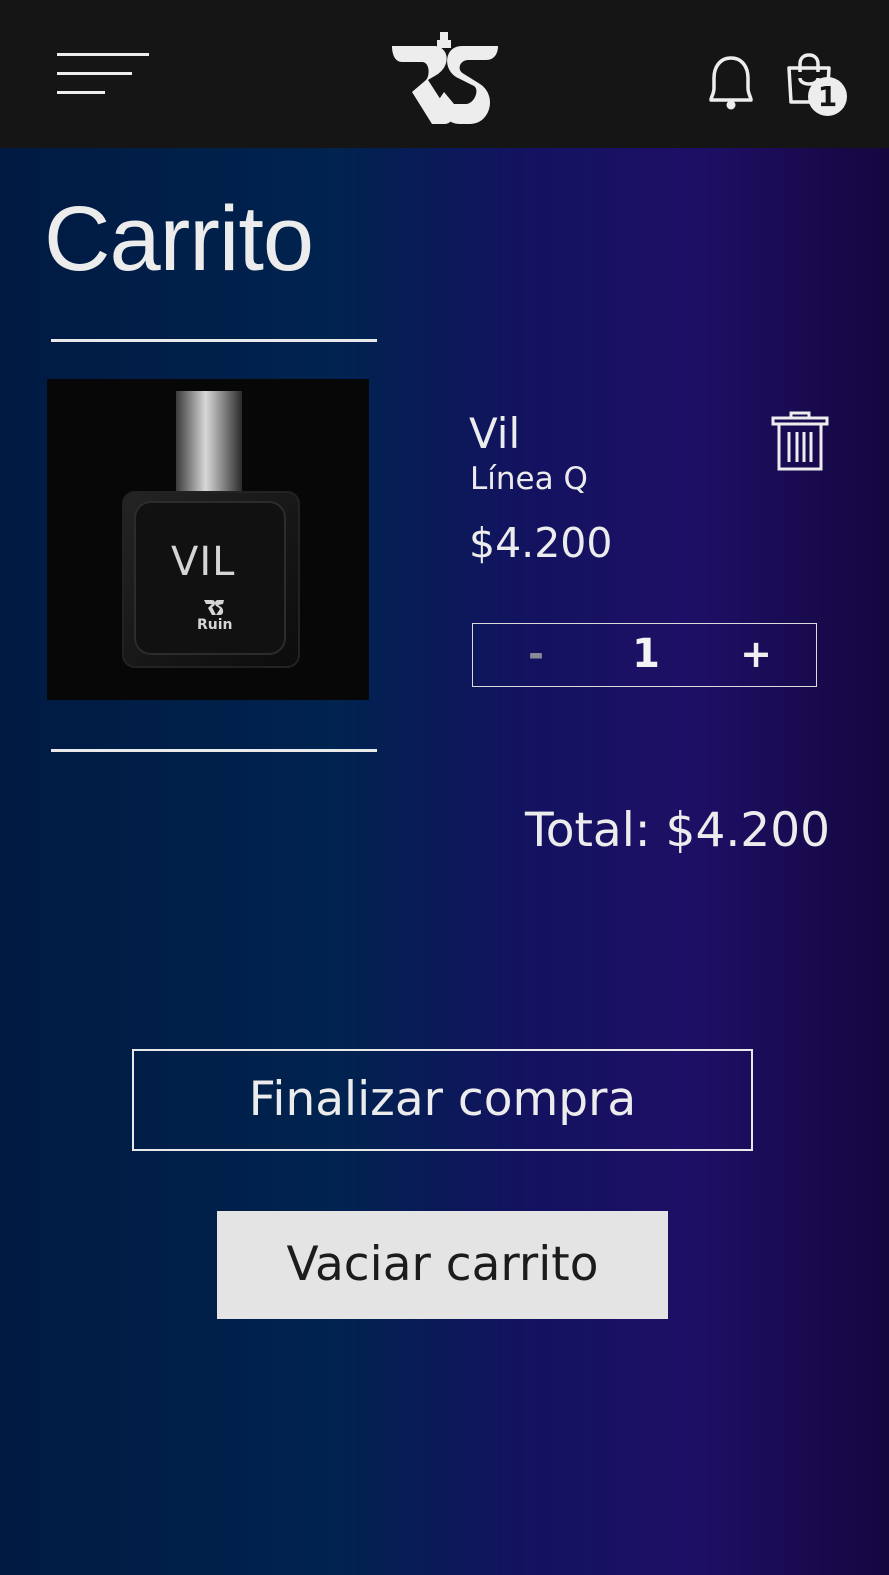  Describe the element at coordinates (214, 340) in the screenshot. I see `divider-top` at that location.